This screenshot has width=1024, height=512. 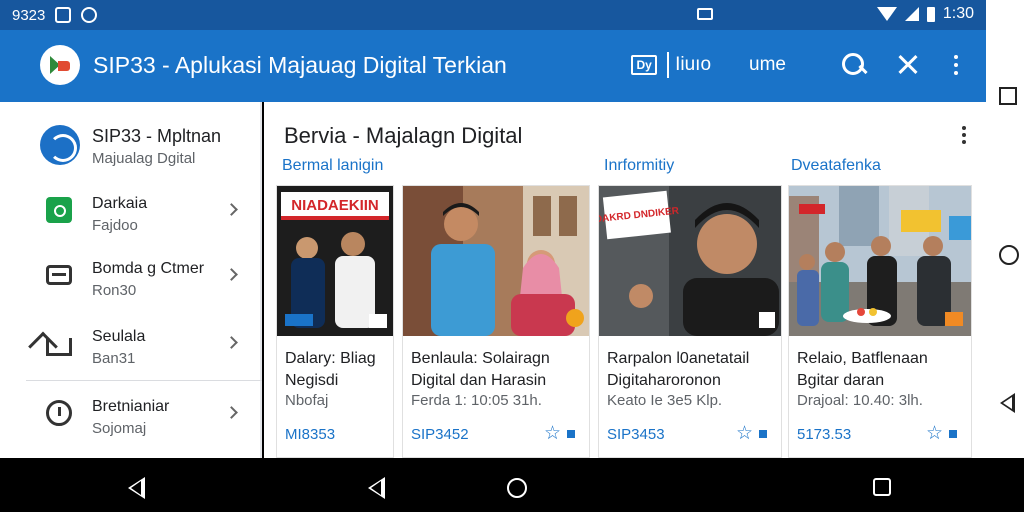 What do you see at coordinates (59, 413) in the screenshot?
I see `clock-icon` at bounding box center [59, 413].